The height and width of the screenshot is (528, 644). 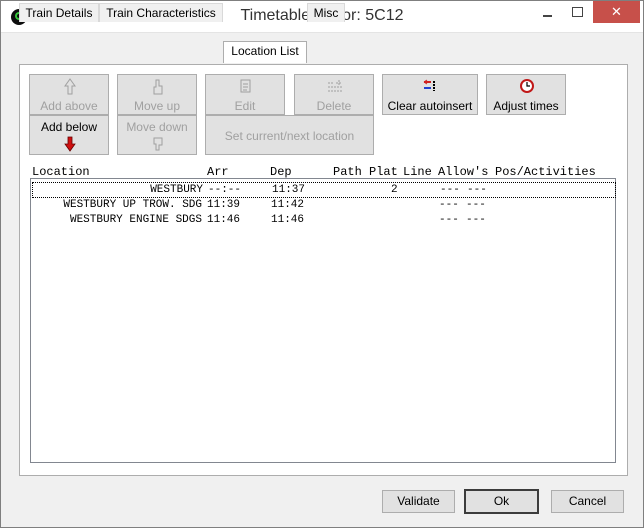 I want to click on hand-up-icon, so click(x=158, y=87).